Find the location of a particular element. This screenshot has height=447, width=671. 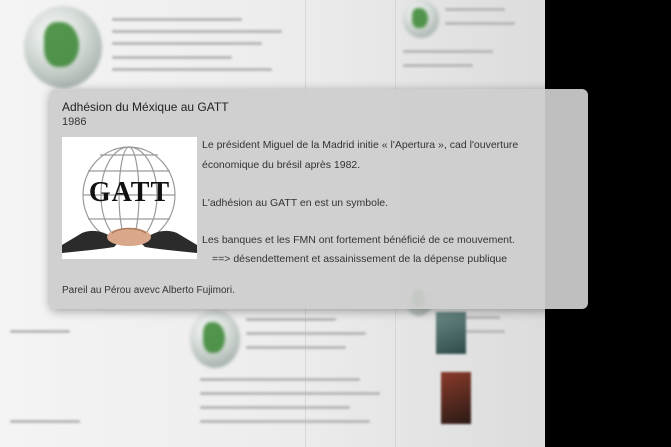

popup-footer: Pareil au Pérou avevc Alberto Fujimori. is located at coordinates (148, 290).